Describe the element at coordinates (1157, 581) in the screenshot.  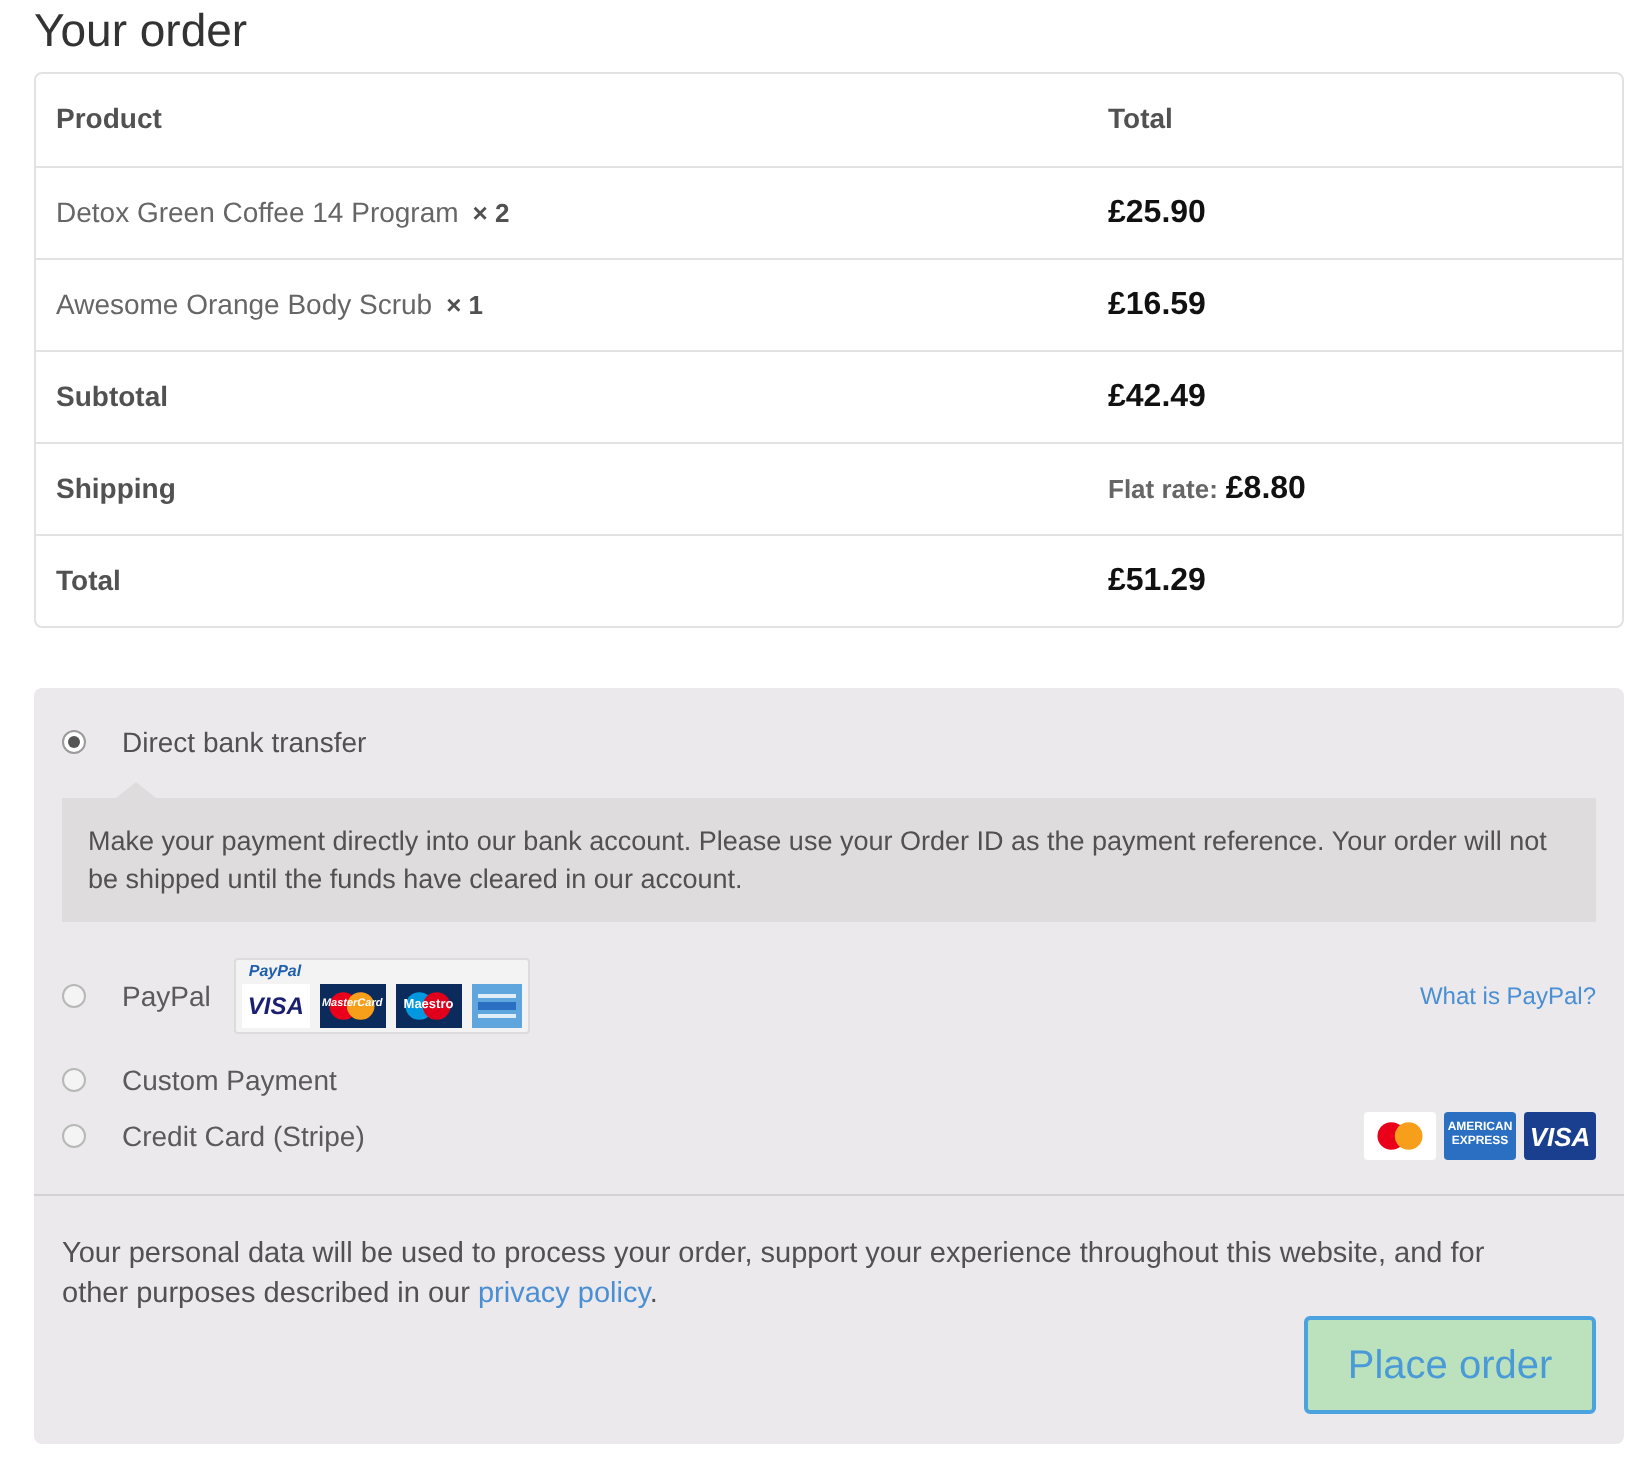
I see `summary-value: £51.29` at that location.